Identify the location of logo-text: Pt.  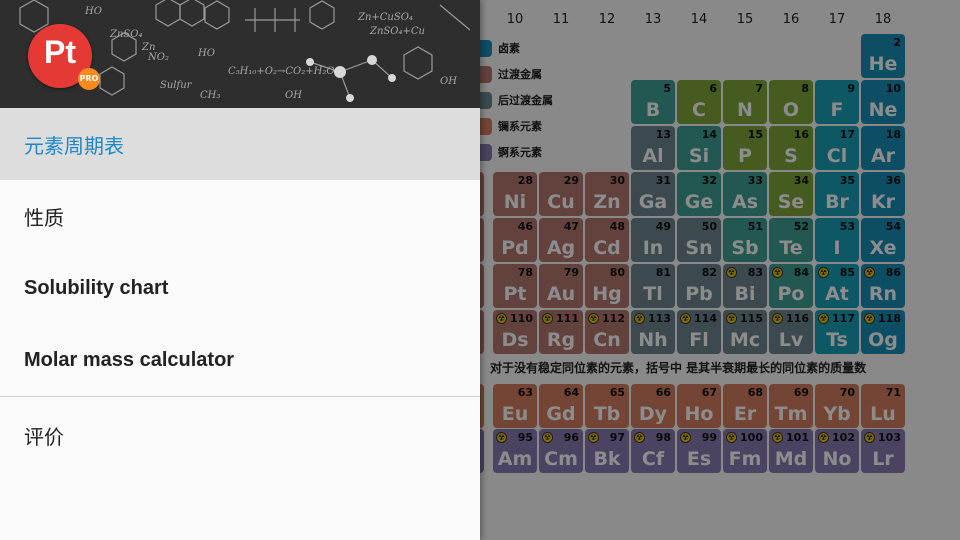
(60, 52).